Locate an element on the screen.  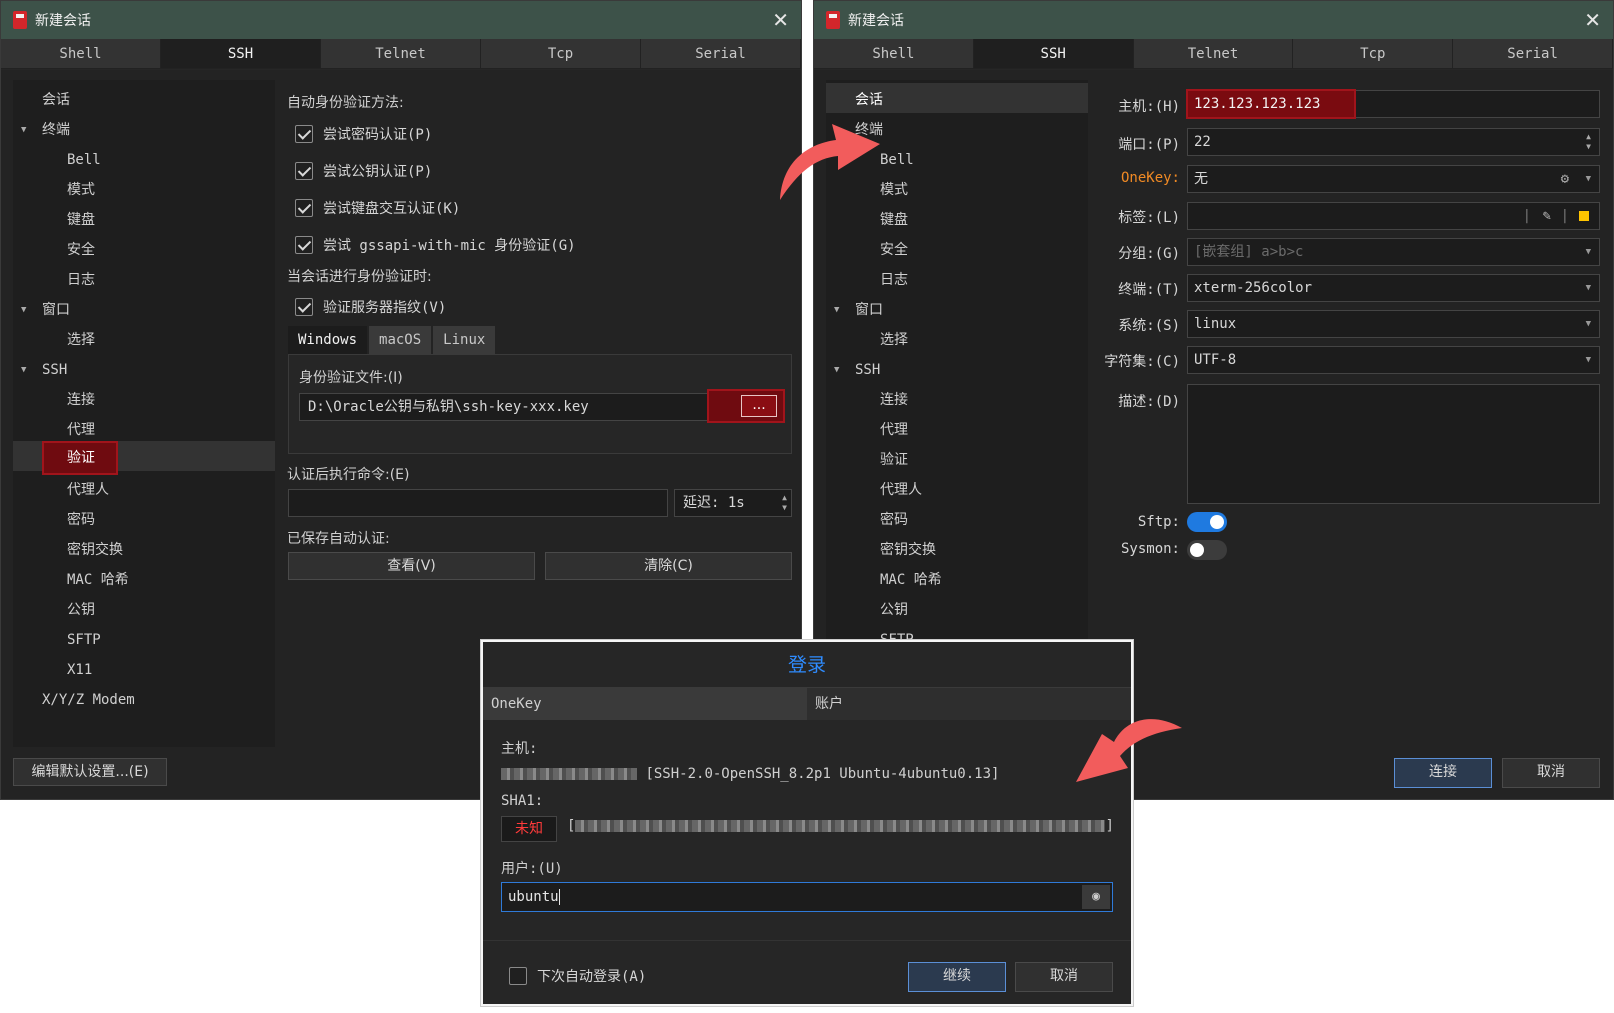
auto-login-row: 下次自动登录(A) is located at coordinates (577, 976).